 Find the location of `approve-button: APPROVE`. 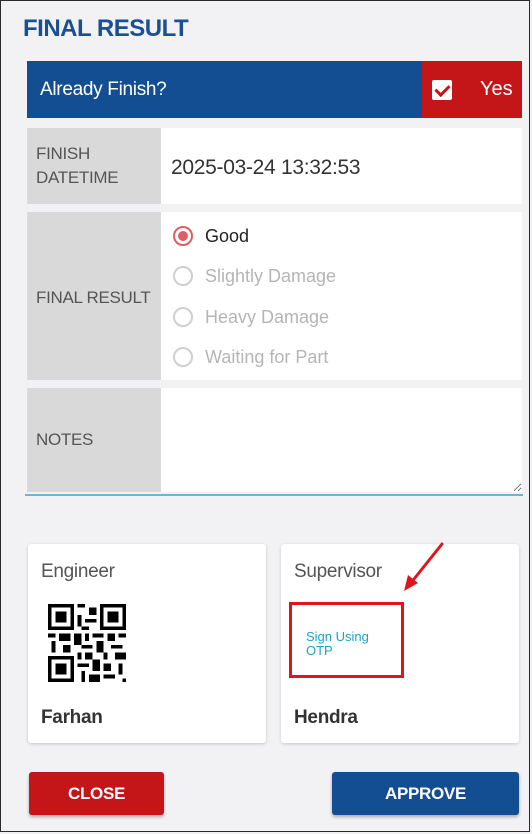

approve-button: APPROVE is located at coordinates (425, 793).